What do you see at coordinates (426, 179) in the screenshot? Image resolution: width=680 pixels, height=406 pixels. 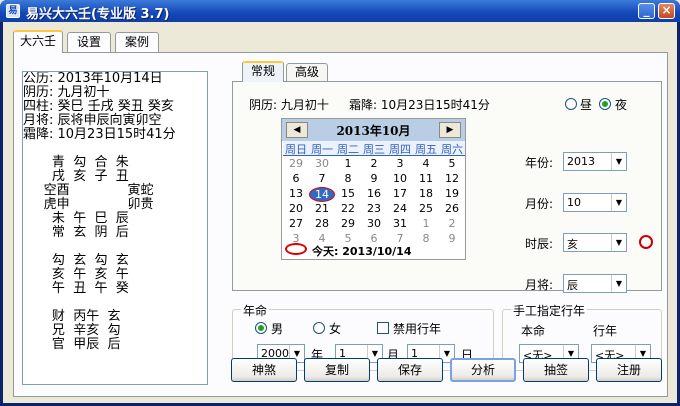 I see `calendar-day: 11` at bounding box center [426, 179].